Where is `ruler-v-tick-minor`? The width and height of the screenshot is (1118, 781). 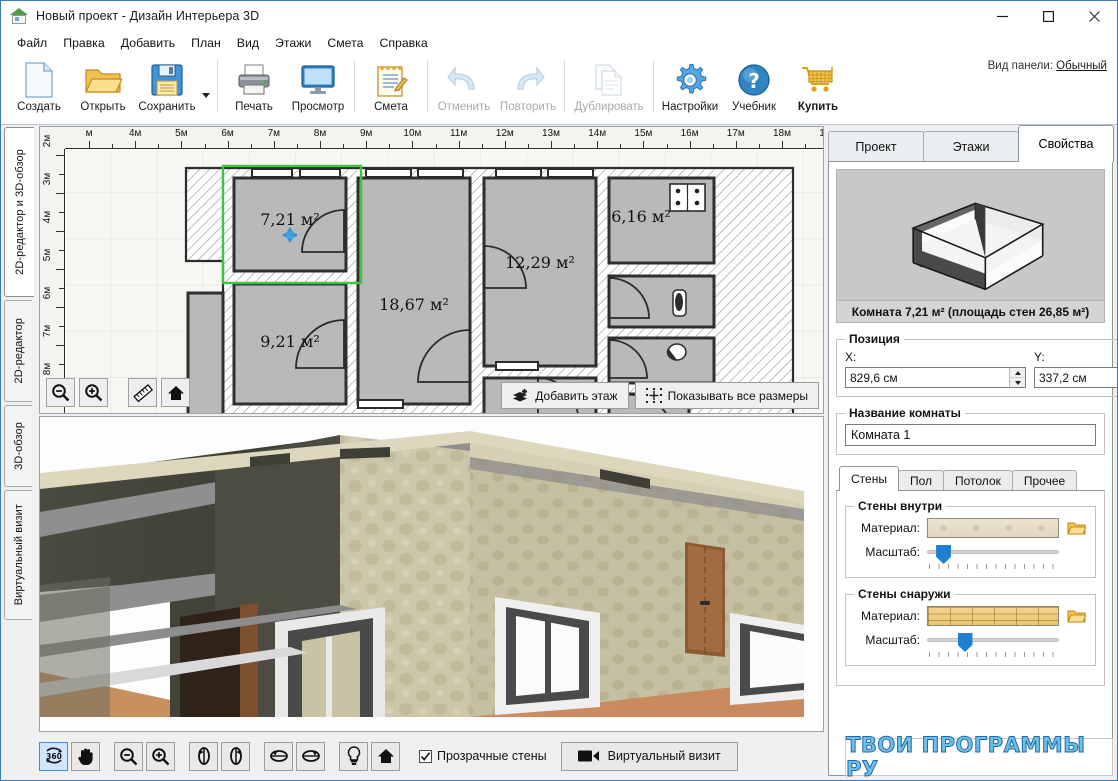
ruler-v-tick-minor is located at coordinates (61, 250).